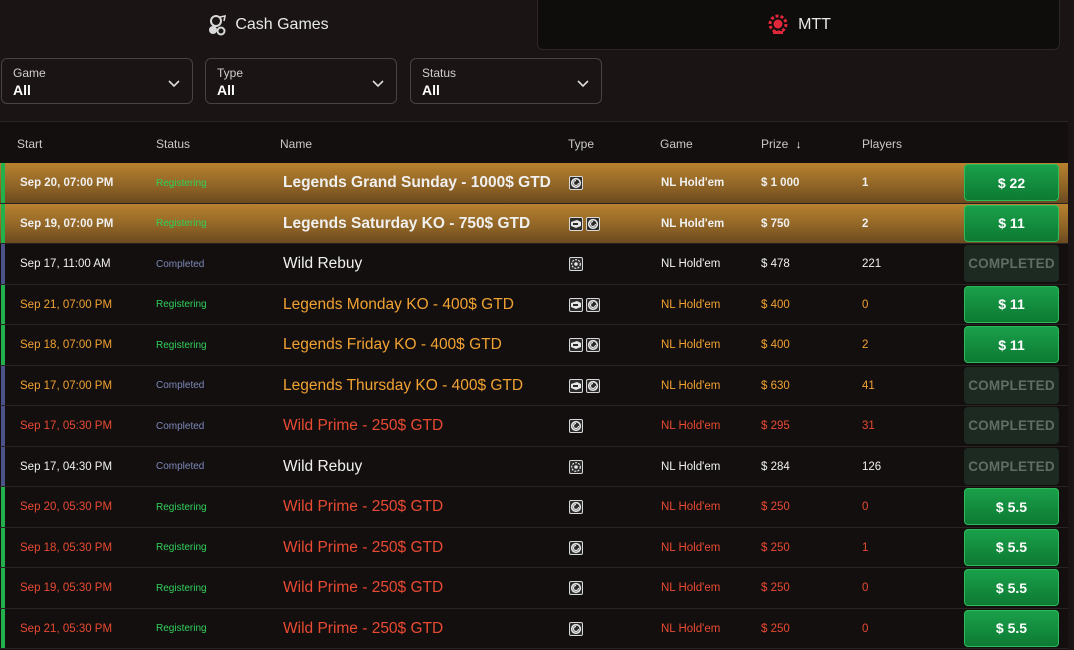 This screenshot has width=1074, height=650. I want to click on tournament-name: Legends Saturday KO - 750$ GTD, so click(406, 224).